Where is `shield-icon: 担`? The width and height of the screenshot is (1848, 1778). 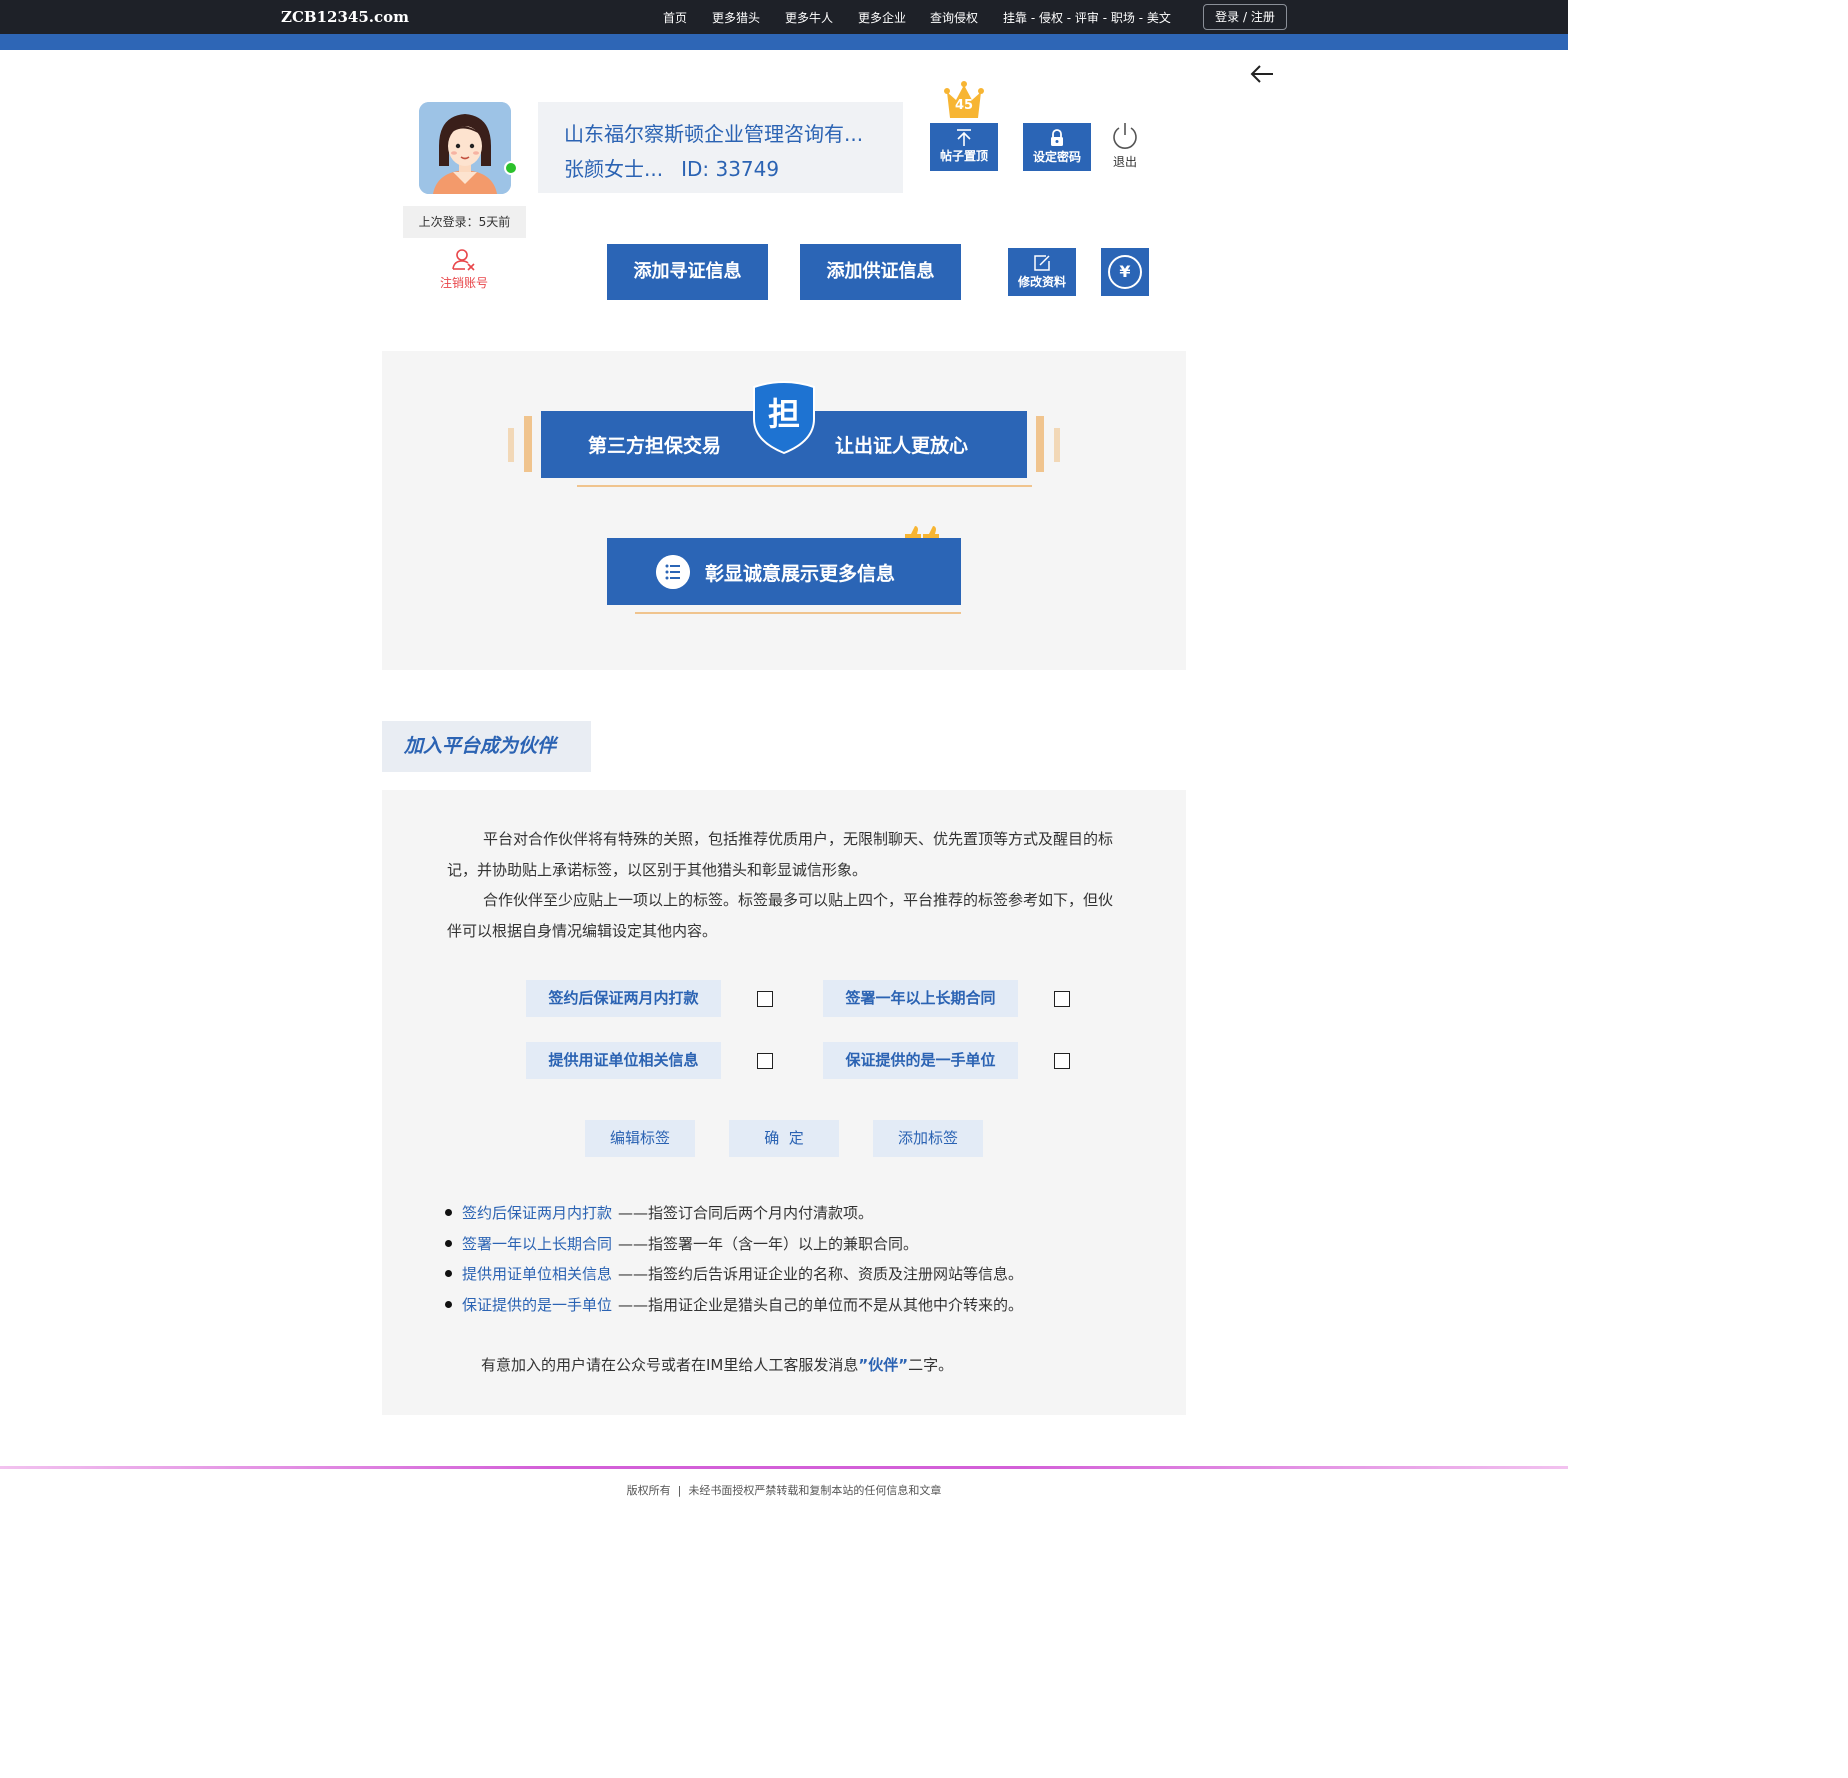 shield-icon: 担 is located at coordinates (784, 418).